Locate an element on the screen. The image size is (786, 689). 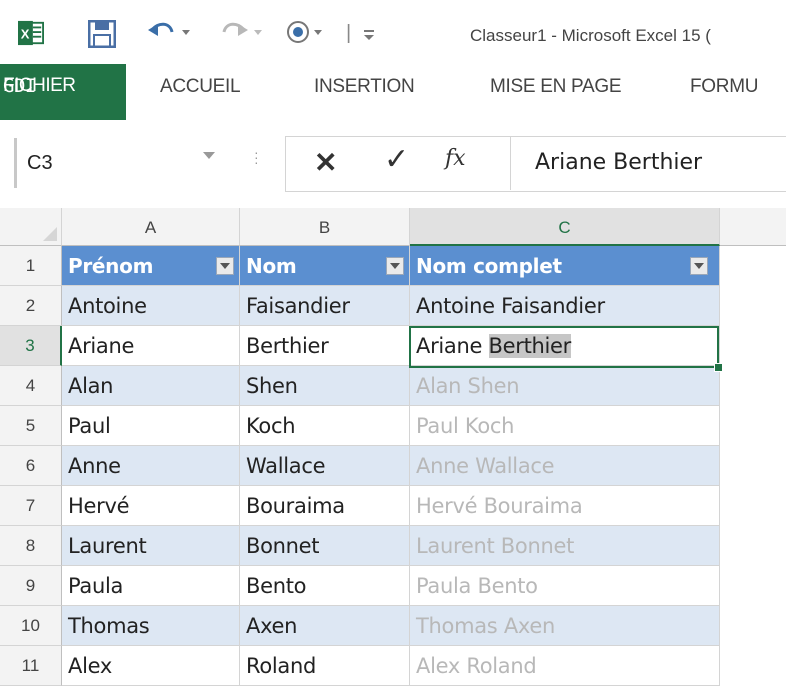
row-header: 2 is located at coordinates (31, 306).